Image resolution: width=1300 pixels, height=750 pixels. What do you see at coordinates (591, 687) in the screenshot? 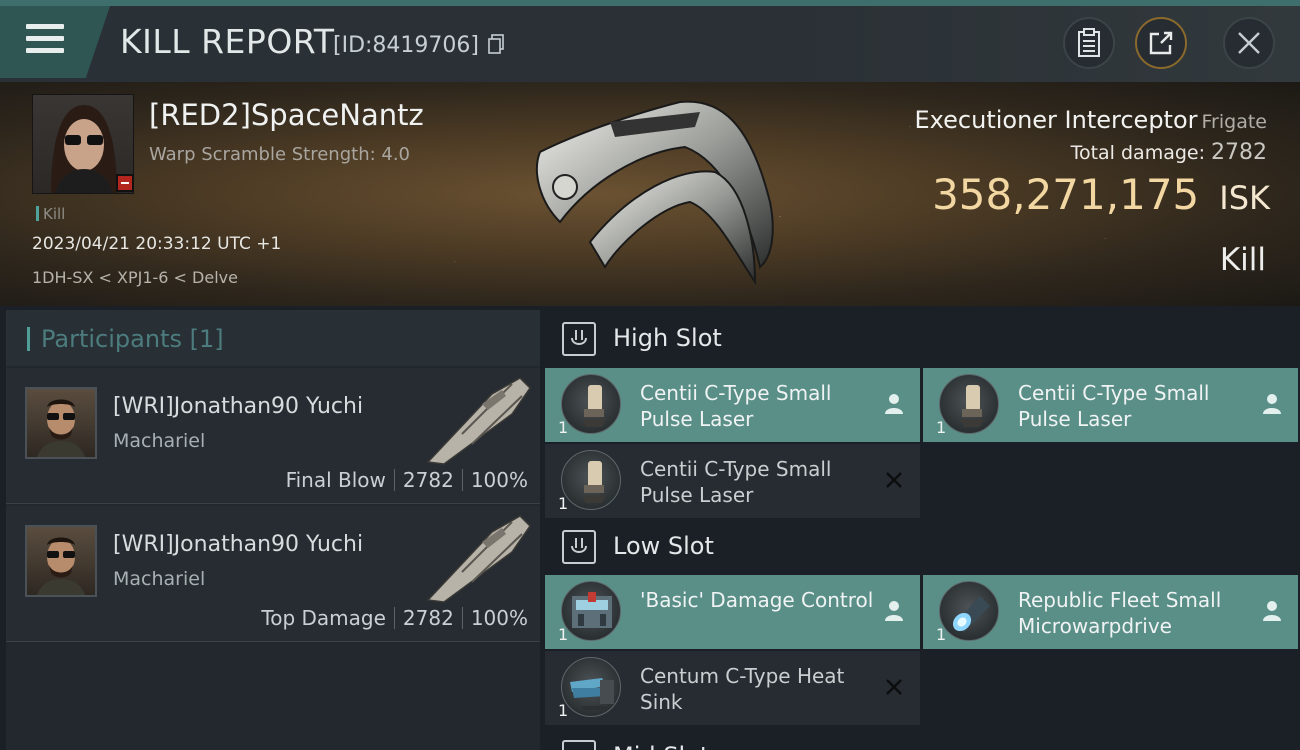
I see `heat-sink-icon` at bounding box center [591, 687].